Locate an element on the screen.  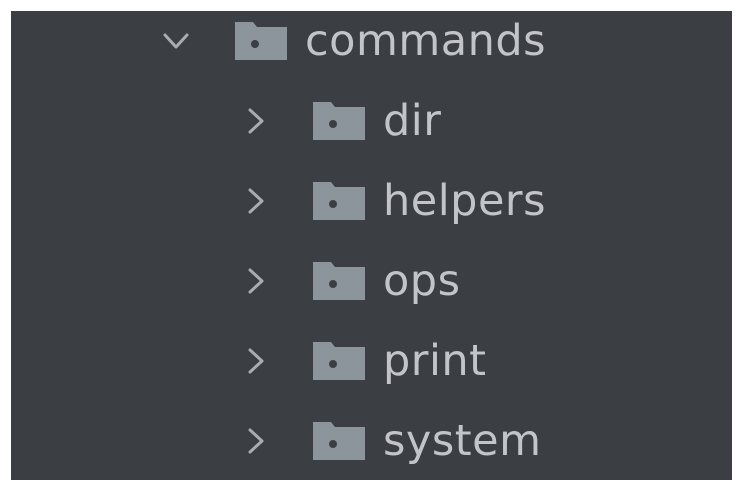
tree-node-label: dir is located at coordinates (412, 121).